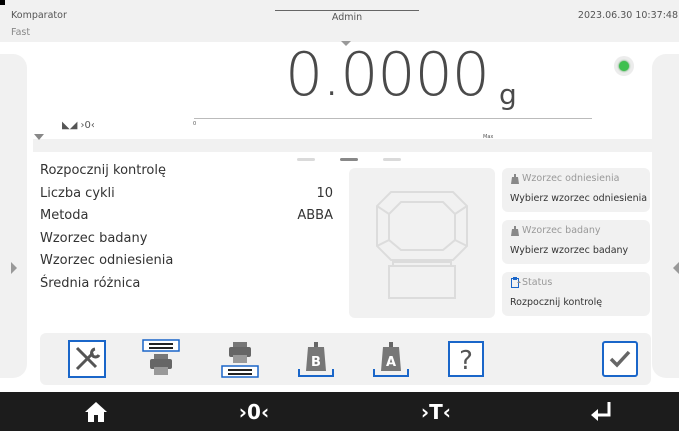  I want to click on confirm-button, so click(620, 359).